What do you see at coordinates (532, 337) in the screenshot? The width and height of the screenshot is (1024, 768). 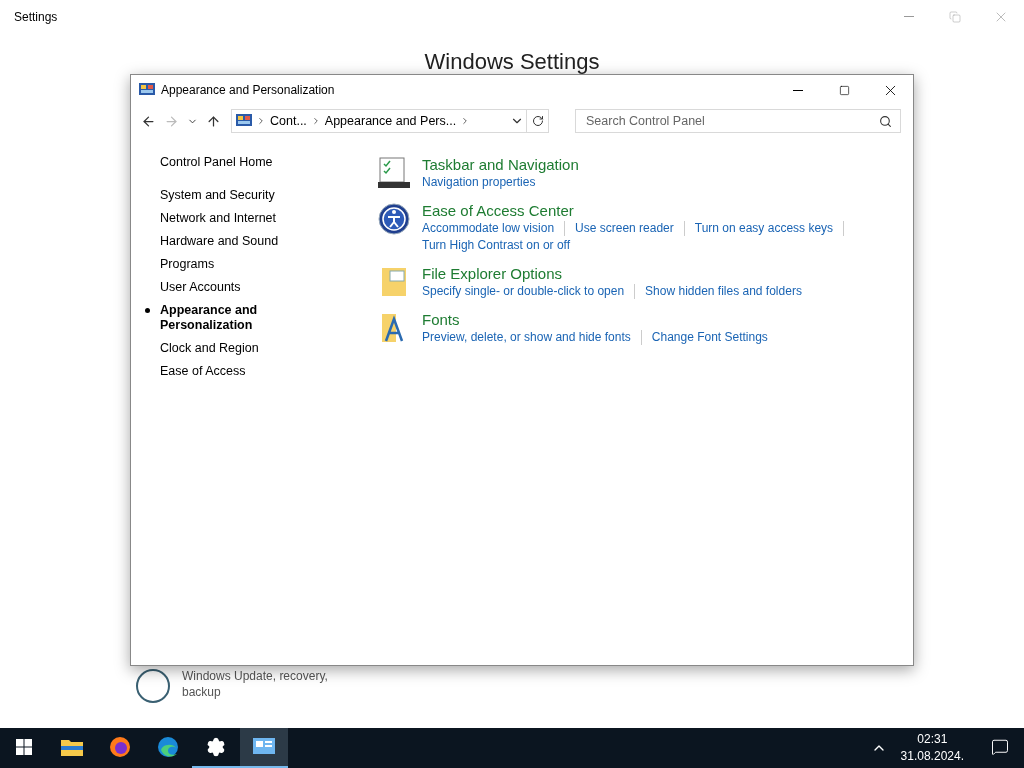 I see `task-link: Preview, delete, or show and hide fonts` at bounding box center [532, 337].